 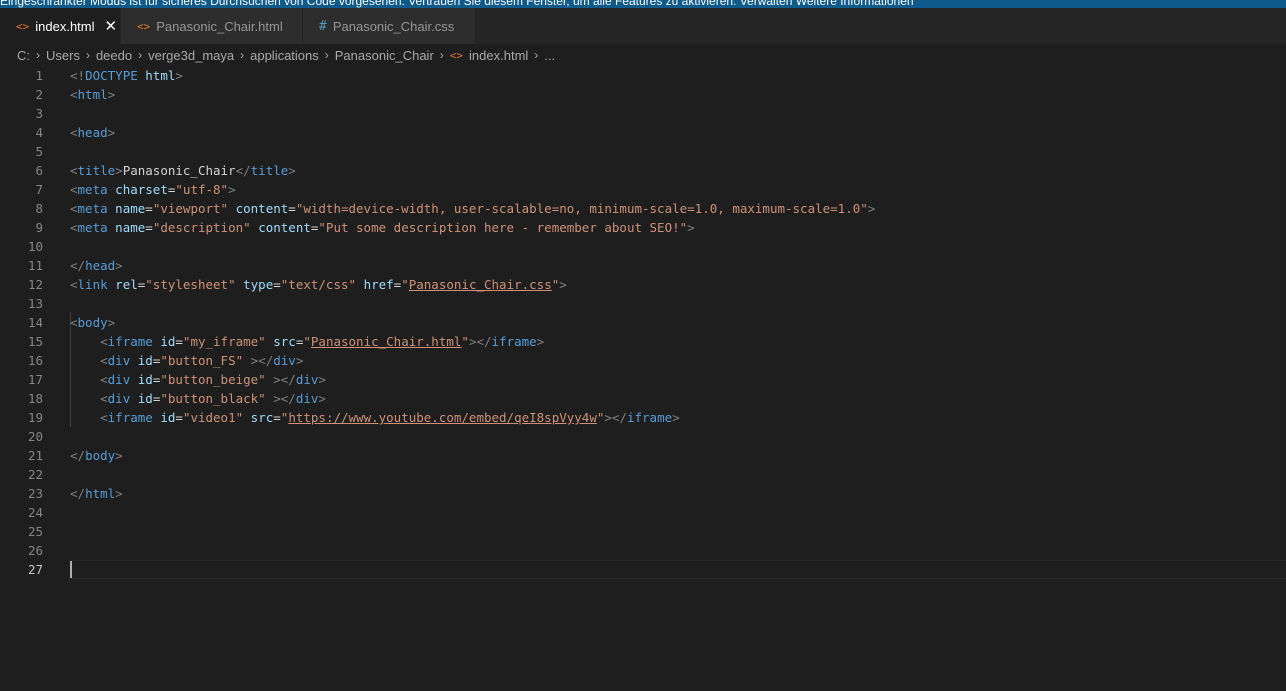 I want to click on line-number: 25, so click(x=35, y=531).